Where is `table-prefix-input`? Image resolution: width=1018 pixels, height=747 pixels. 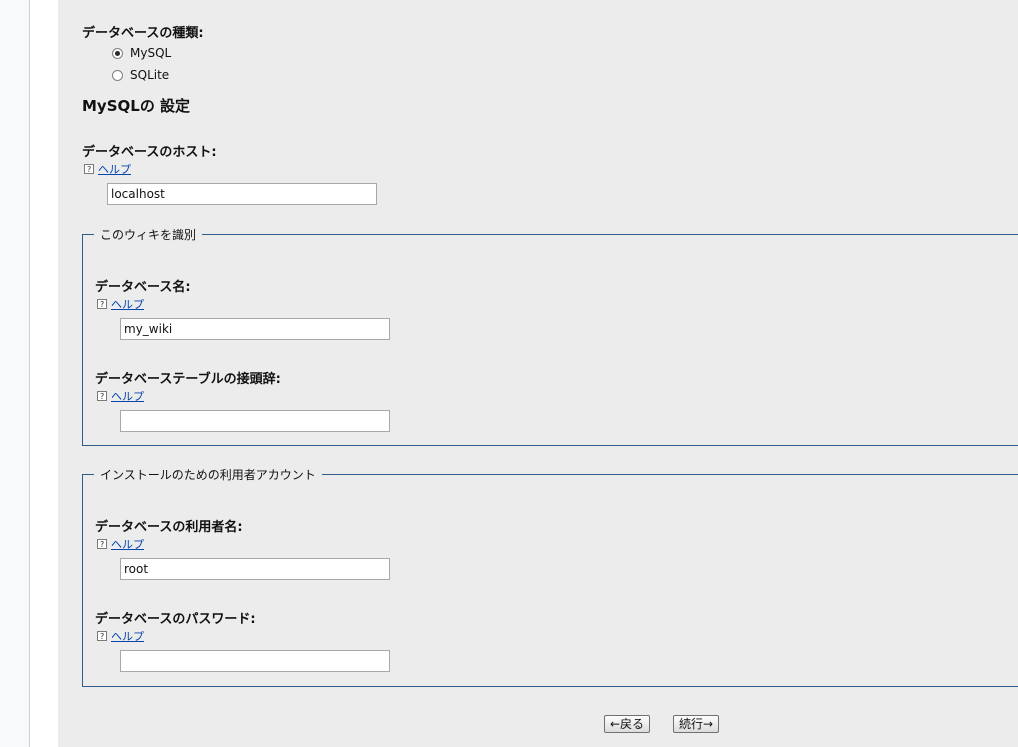
table-prefix-input is located at coordinates (255, 421).